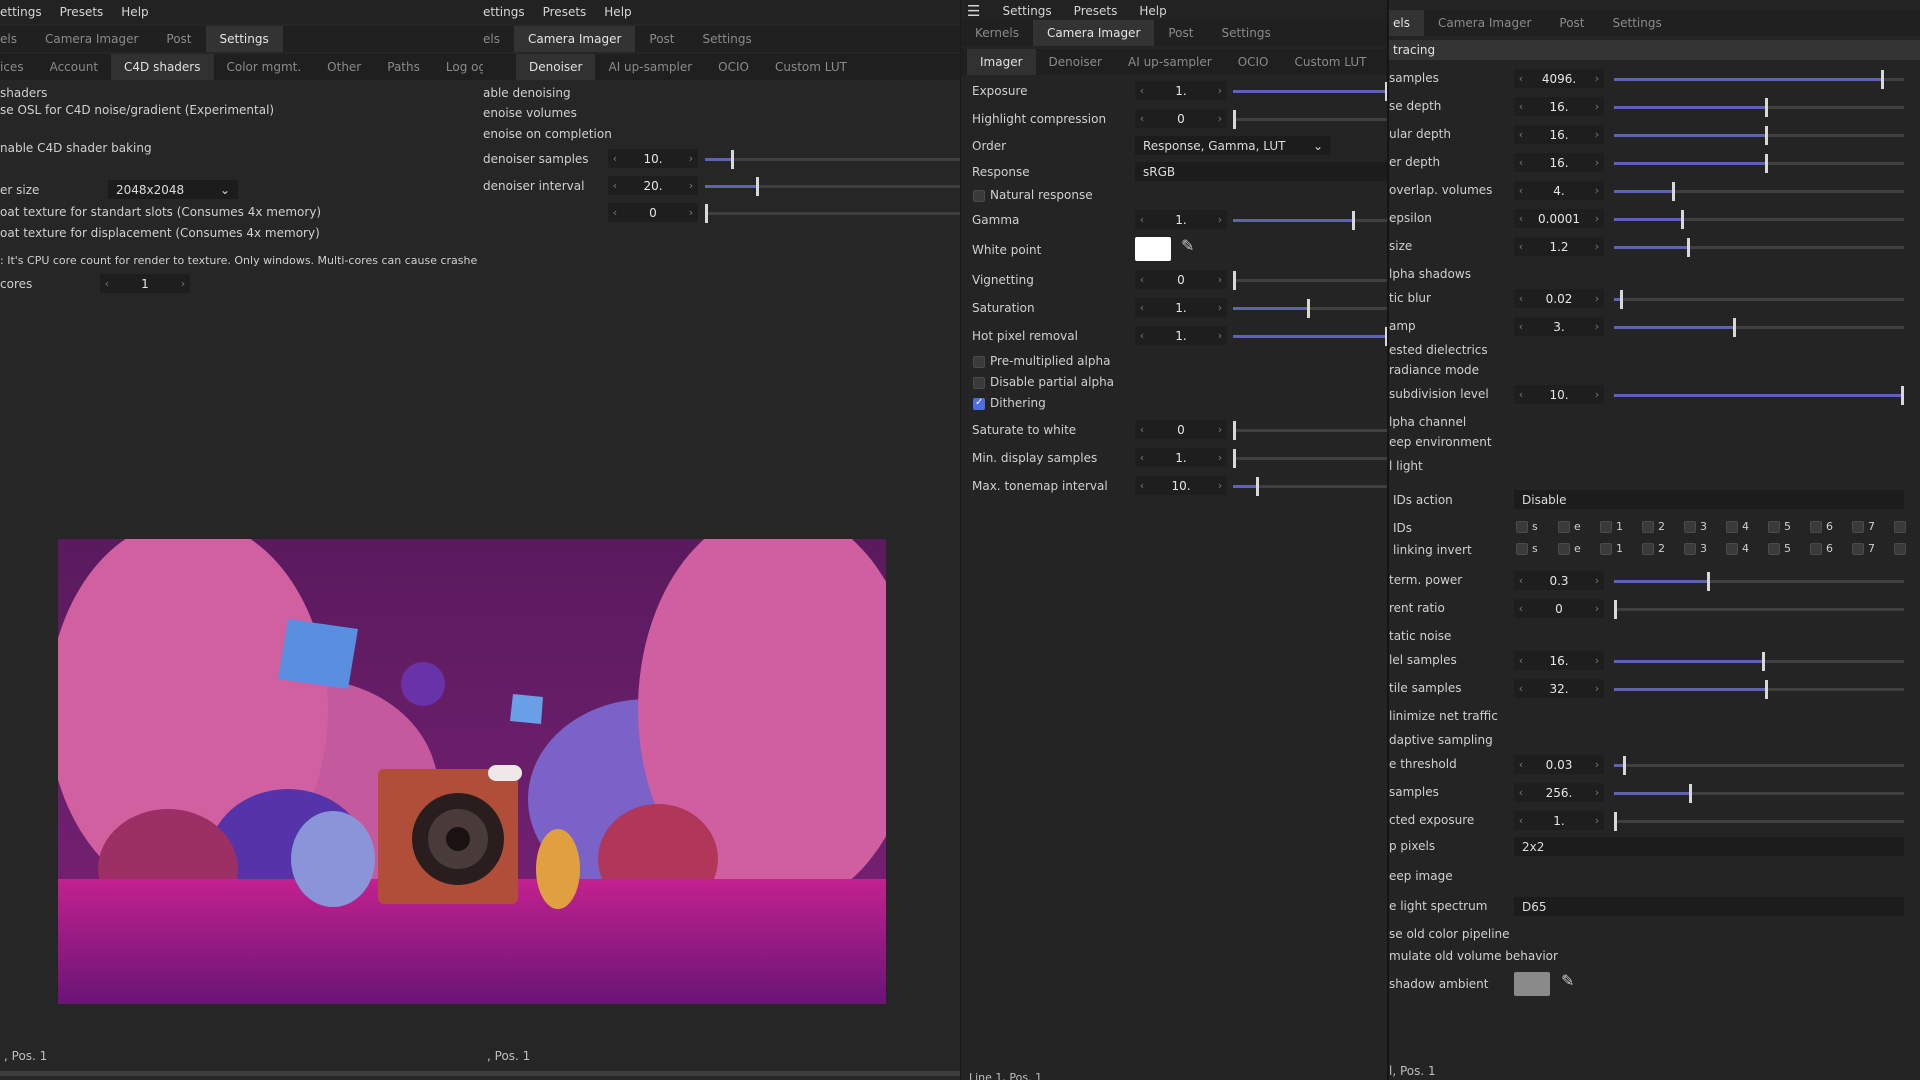 This screenshot has width=1920, height=1080. I want to click on hamburger-icon: ☰, so click(973, 11).